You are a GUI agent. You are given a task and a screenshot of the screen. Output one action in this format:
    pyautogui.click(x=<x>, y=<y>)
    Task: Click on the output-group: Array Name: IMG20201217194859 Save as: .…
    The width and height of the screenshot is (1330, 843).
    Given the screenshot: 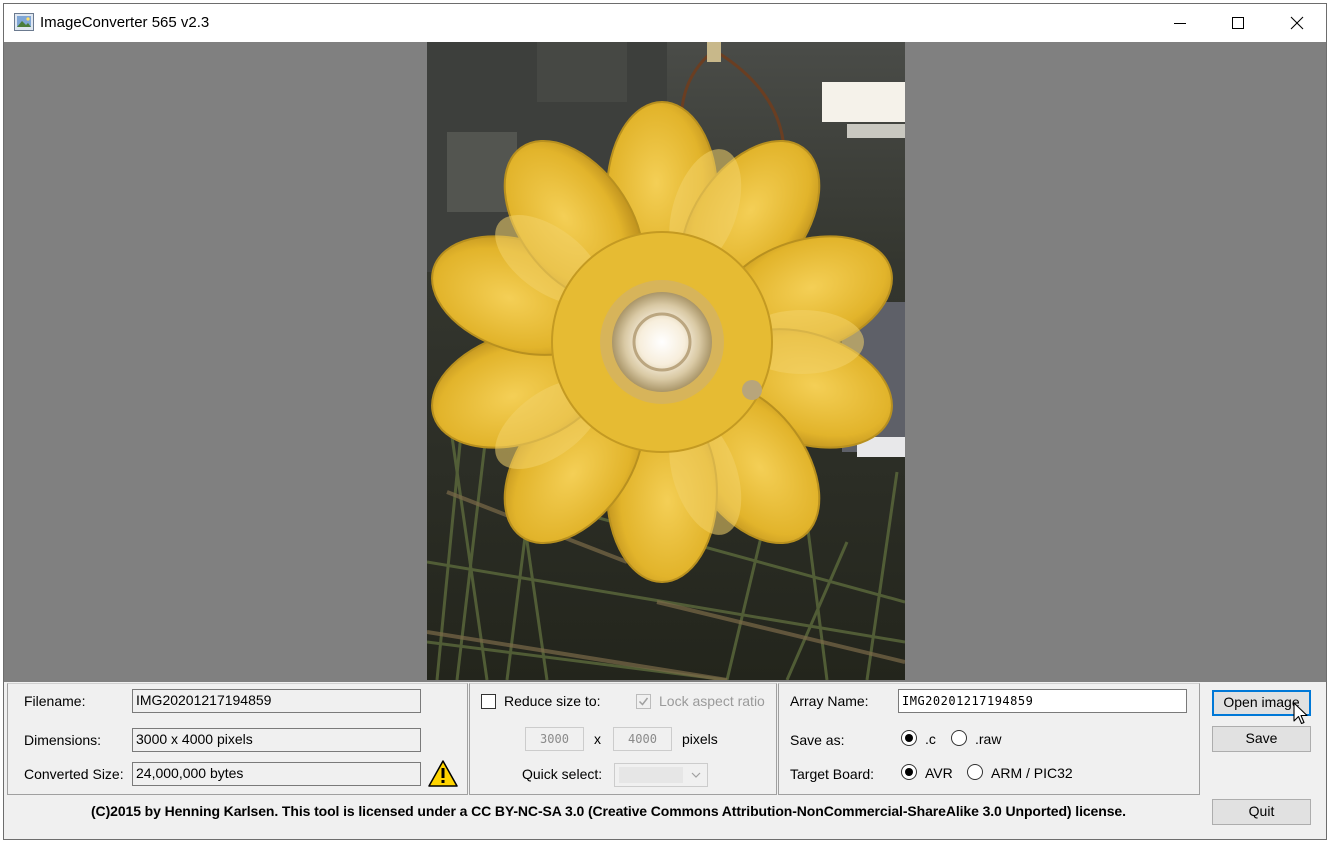 What is the action you would take?
    pyautogui.click(x=989, y=739)
    